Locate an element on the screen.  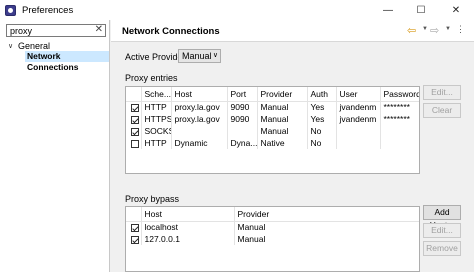
remove-bypass-button: Remove is located at coordinates (442, 248).